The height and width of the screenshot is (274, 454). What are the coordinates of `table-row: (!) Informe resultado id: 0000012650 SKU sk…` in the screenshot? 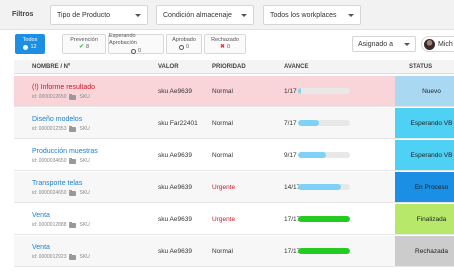 It's located at (234, 91).